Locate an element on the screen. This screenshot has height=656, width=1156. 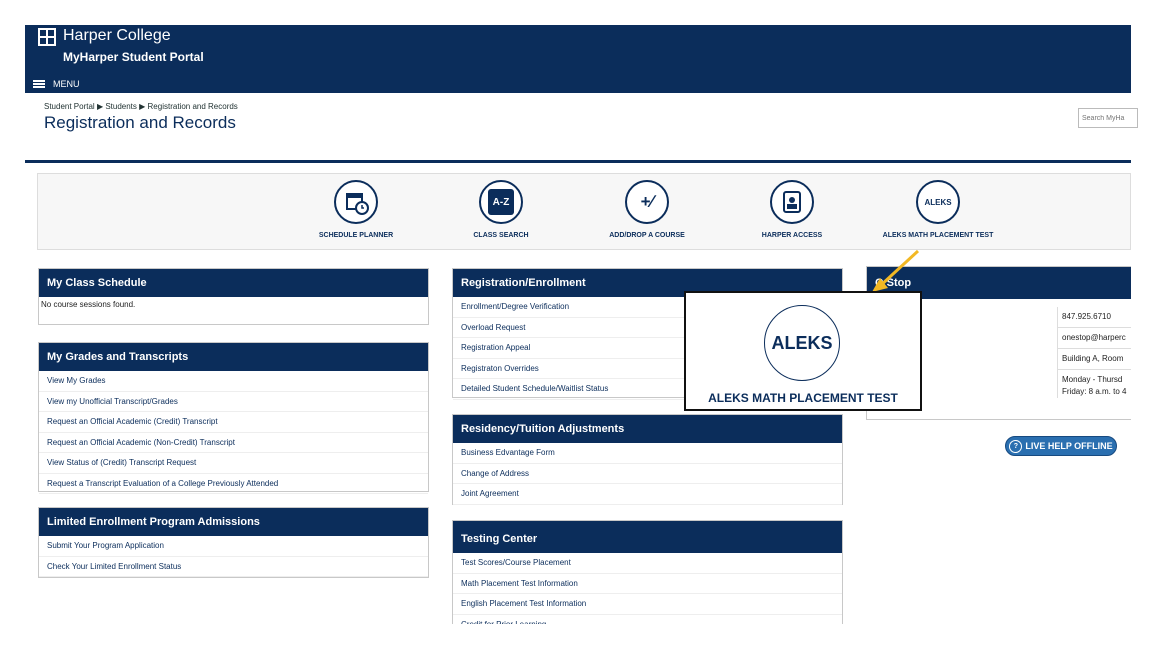
link-unofficial-transcript: View my Unofficial Transcript/Grades is located at coordinates (233, 402).